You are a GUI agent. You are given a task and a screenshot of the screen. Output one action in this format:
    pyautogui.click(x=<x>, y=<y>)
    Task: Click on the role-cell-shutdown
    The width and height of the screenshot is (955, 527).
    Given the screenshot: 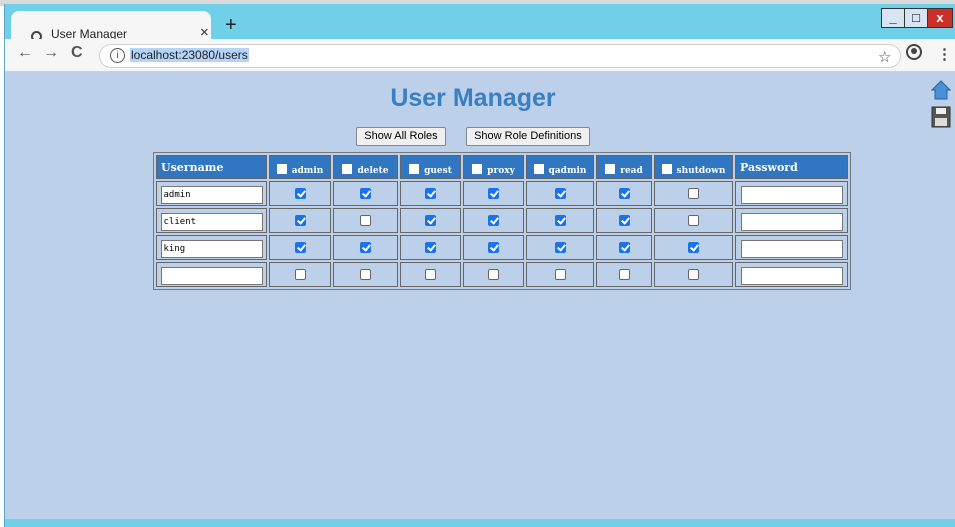 What is the action you would take?
    pyautogui.click(x=693, y=274)
    